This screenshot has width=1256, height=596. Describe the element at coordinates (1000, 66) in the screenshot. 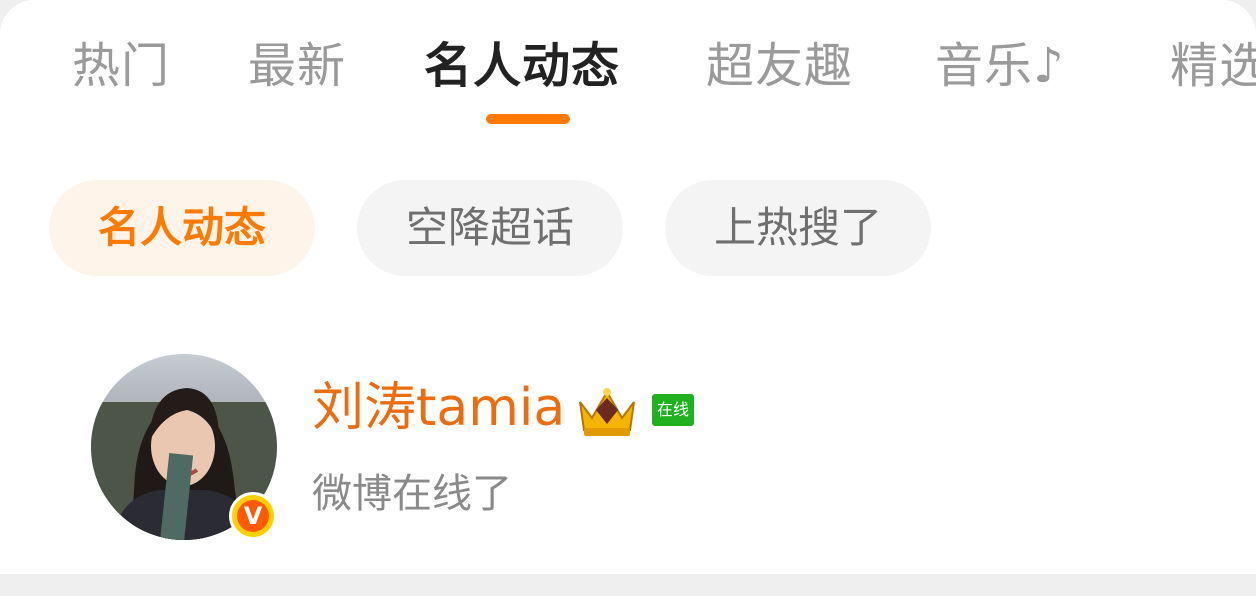

I see `tab-music: 音乐♪` at that location.